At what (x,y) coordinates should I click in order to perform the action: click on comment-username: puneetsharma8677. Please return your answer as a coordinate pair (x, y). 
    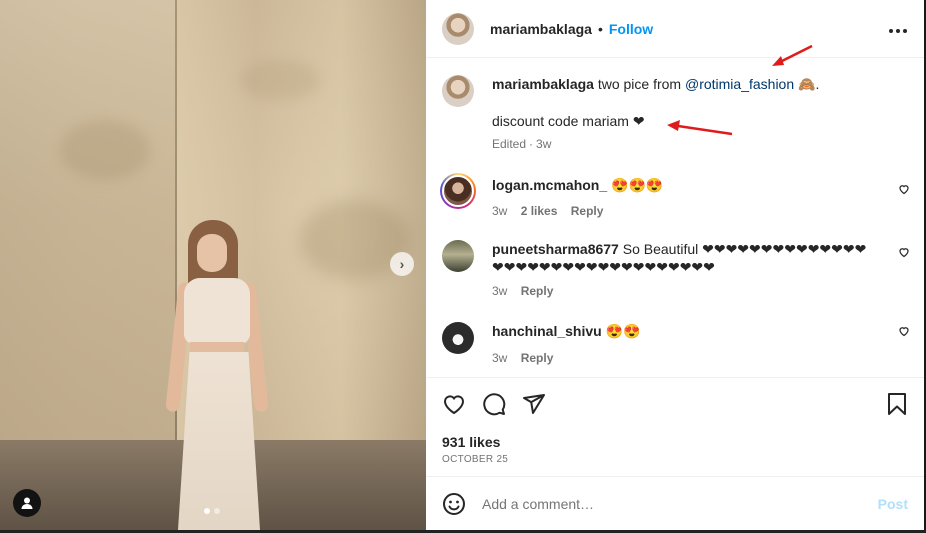
    Looking at the image, I should click on (555, 249).